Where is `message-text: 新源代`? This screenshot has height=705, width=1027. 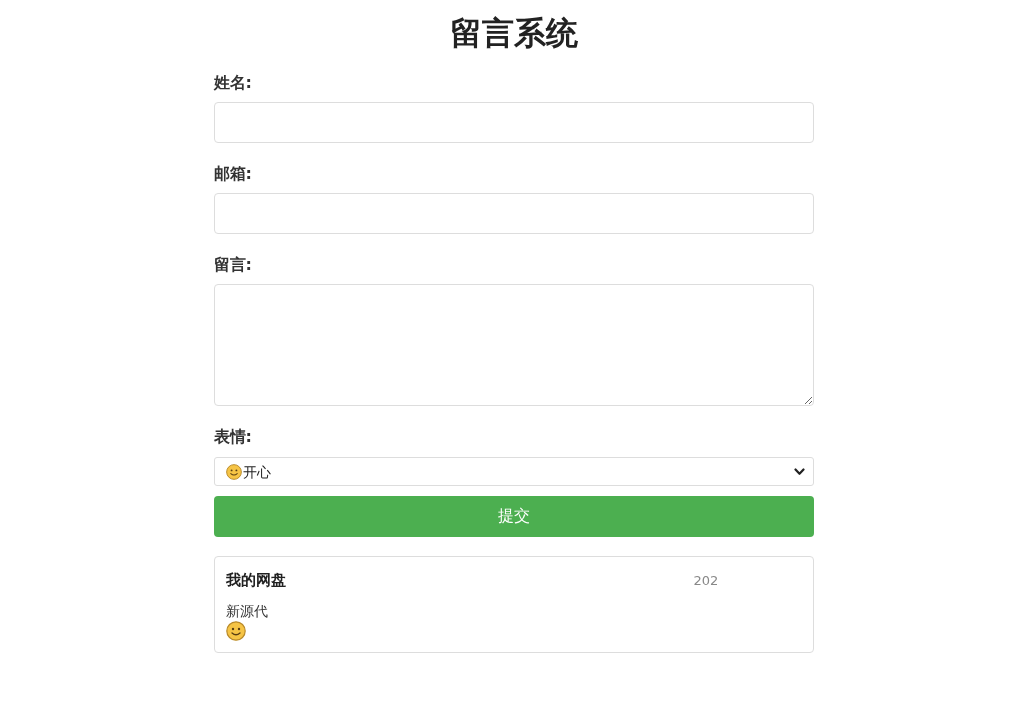 message-text: 新源代 is located at coordinates (246, 611).